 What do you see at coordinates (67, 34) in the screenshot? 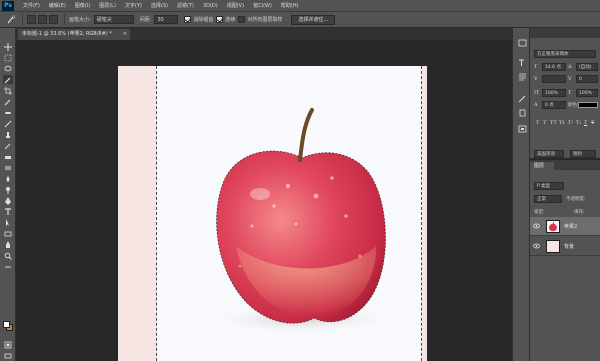
I see `document-tab-title: 未标题-1 @ 33.6% (苹果2, RGB/8#) *` at bounding box center [67, 34].